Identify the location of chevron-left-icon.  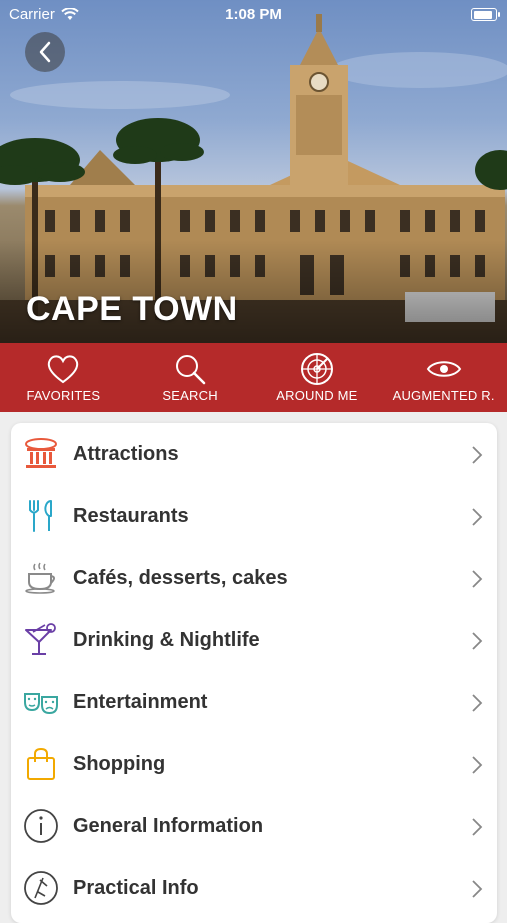
(45, 52).